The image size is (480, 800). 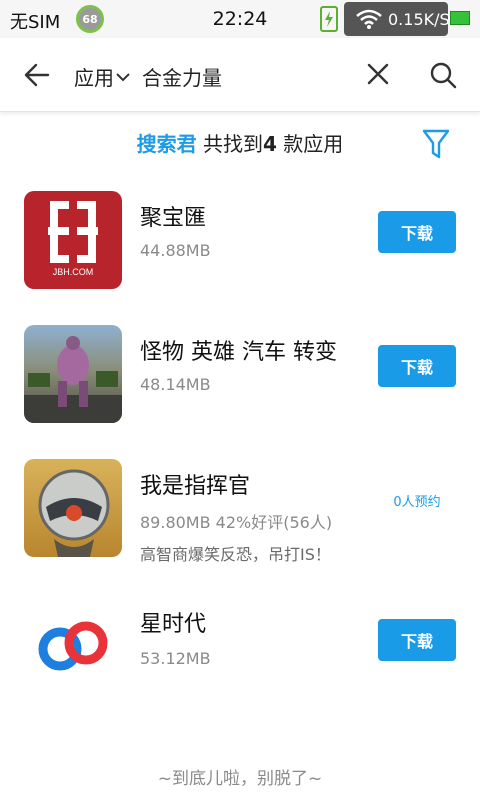 What do you see at coordinates (73, 374) in the screenshot?
I see `app-icon-monster-hero` at bounding box center [73, 374].